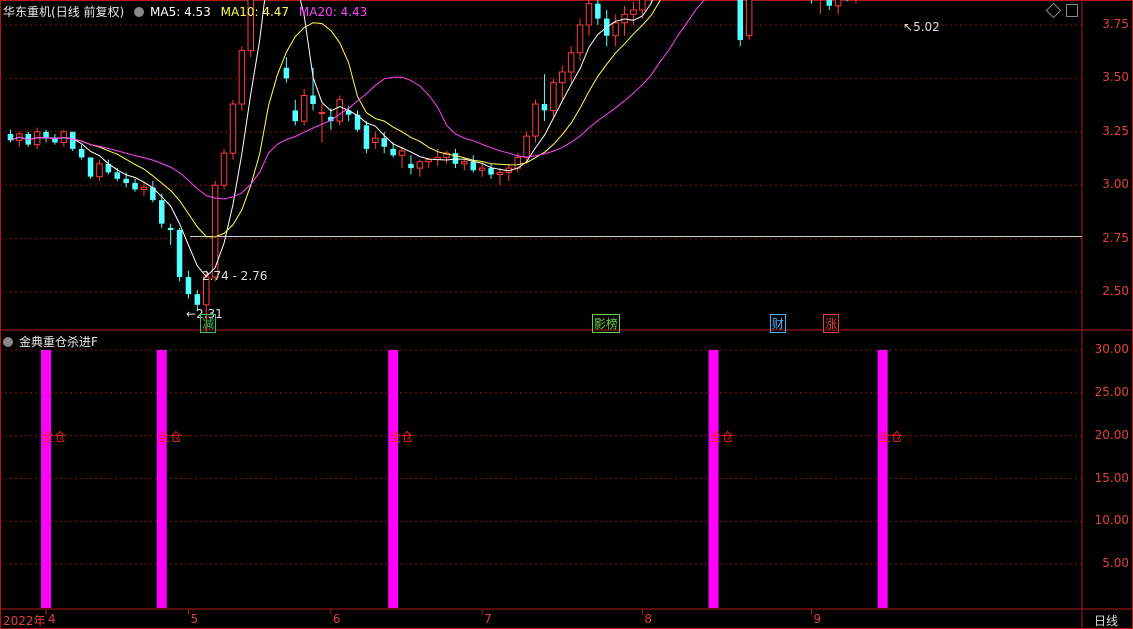  What do you see at coordinates (1111, 391) in the screenshot?
I see `indicator-y-tick-label: 25.00` at bounding box center [1111, 391].